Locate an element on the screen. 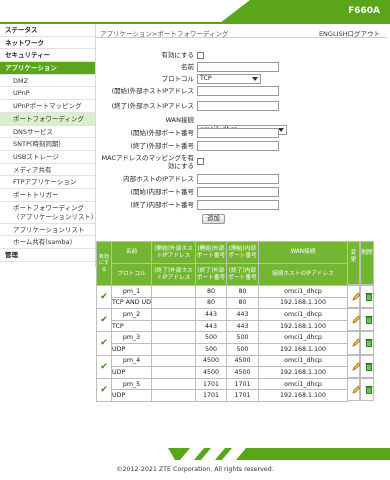  sidebar-item: アプリケーション is located at coordinates (47, 68).